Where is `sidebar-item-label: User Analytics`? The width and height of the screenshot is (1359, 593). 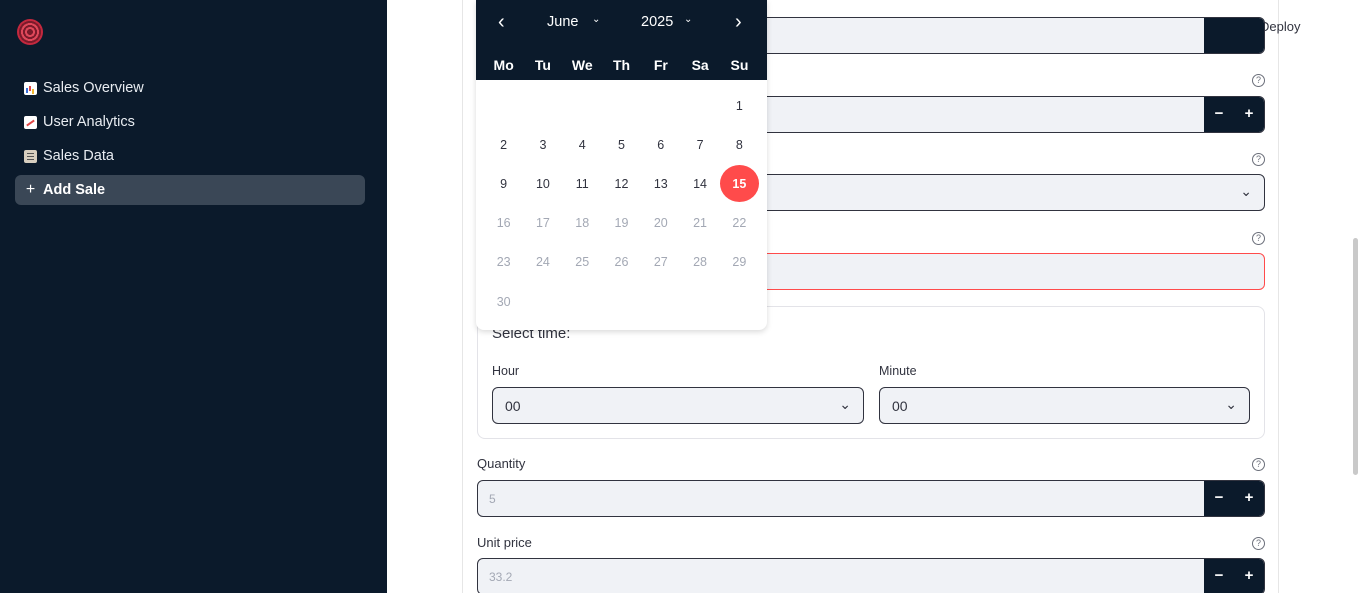
sidebar-item-label: User Analytics is located at coordinates (89, 122).